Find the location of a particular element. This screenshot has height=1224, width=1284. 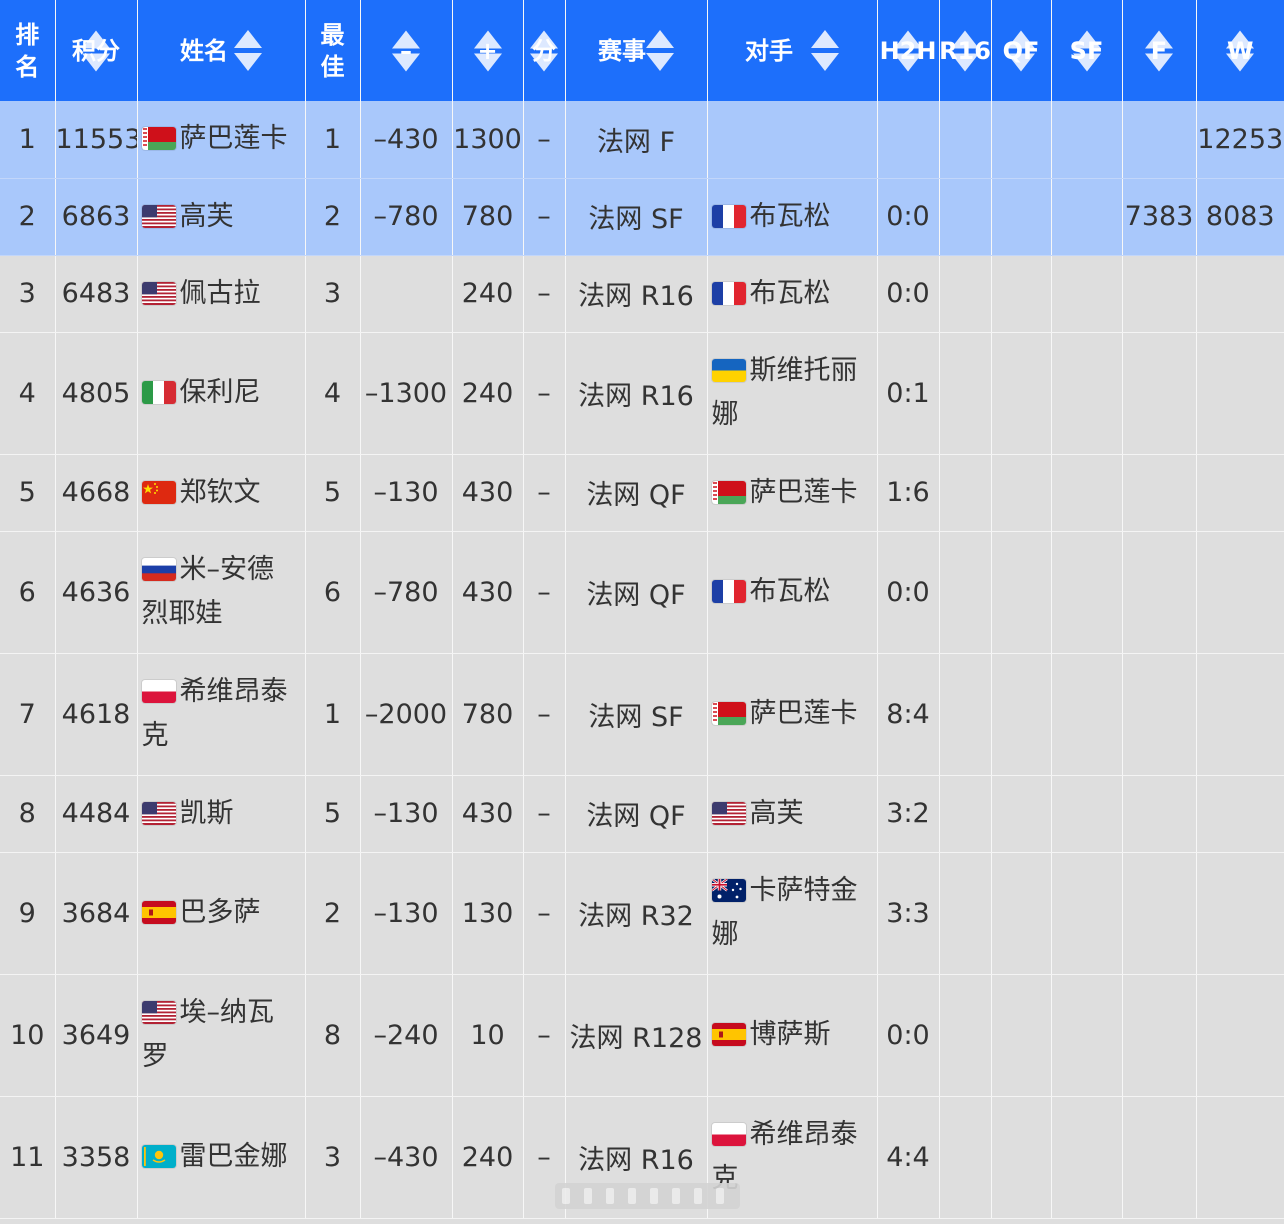

table-row: 2 6863 高芙 2 –780 780– 法网 SF 布瓦松 0:0 7383 8083 is located at coordinates (642, 217).